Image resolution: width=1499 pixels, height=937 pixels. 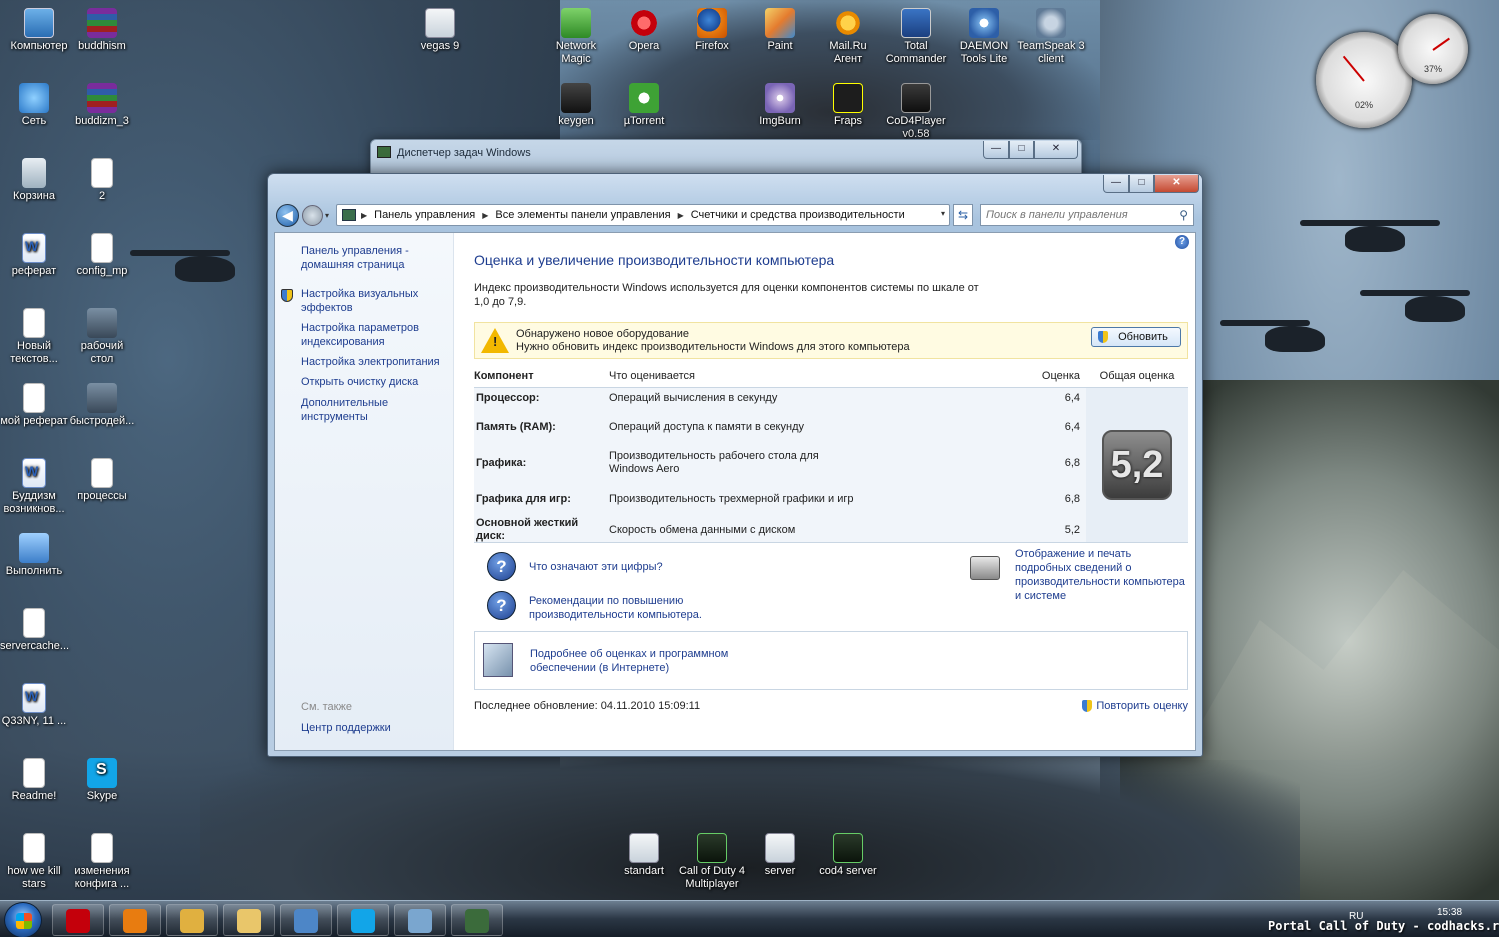 I want to click on desktop-icon: keygen, so click(x=576, y=105).